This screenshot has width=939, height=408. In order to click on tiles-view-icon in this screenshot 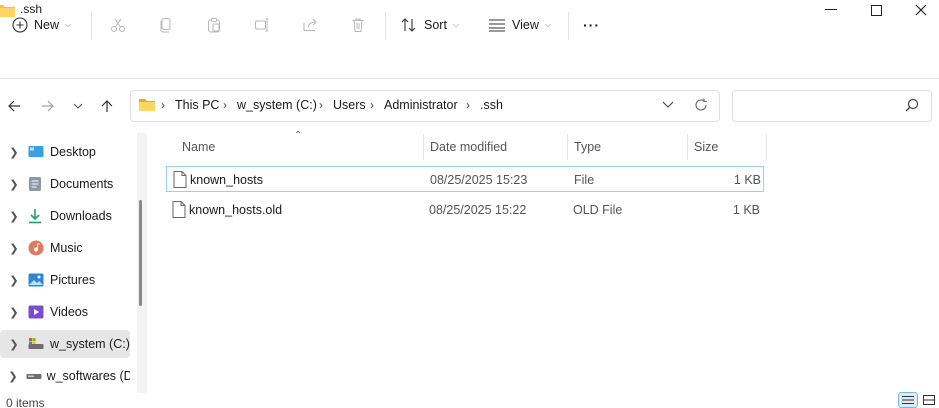, I will do `click(929, 400)`.